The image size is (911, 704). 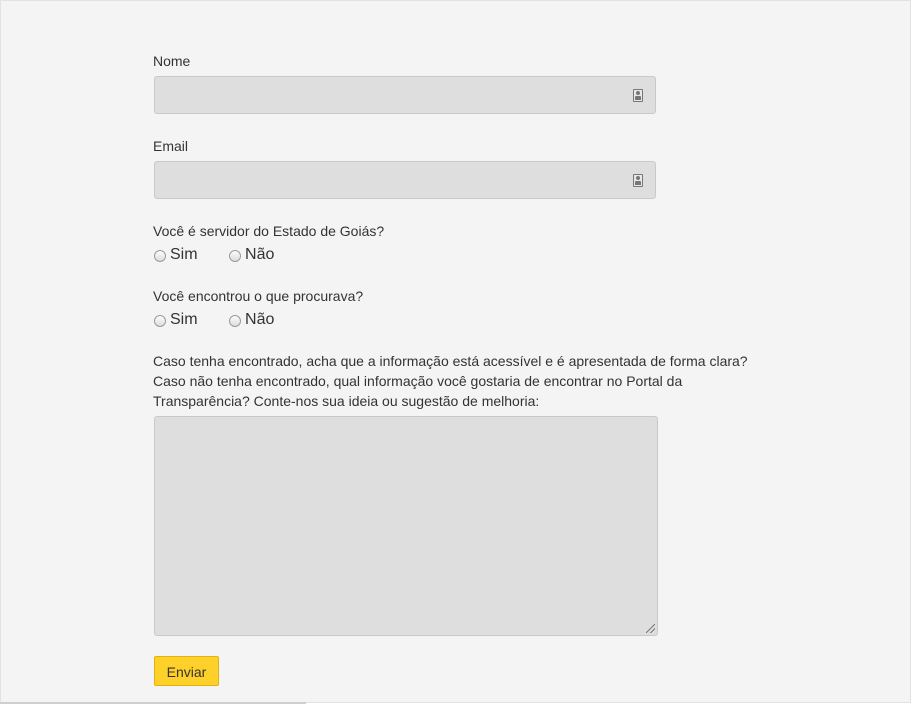 I want to click on encontrou-radio-group: Sim Não, so click(x=226, y=320).